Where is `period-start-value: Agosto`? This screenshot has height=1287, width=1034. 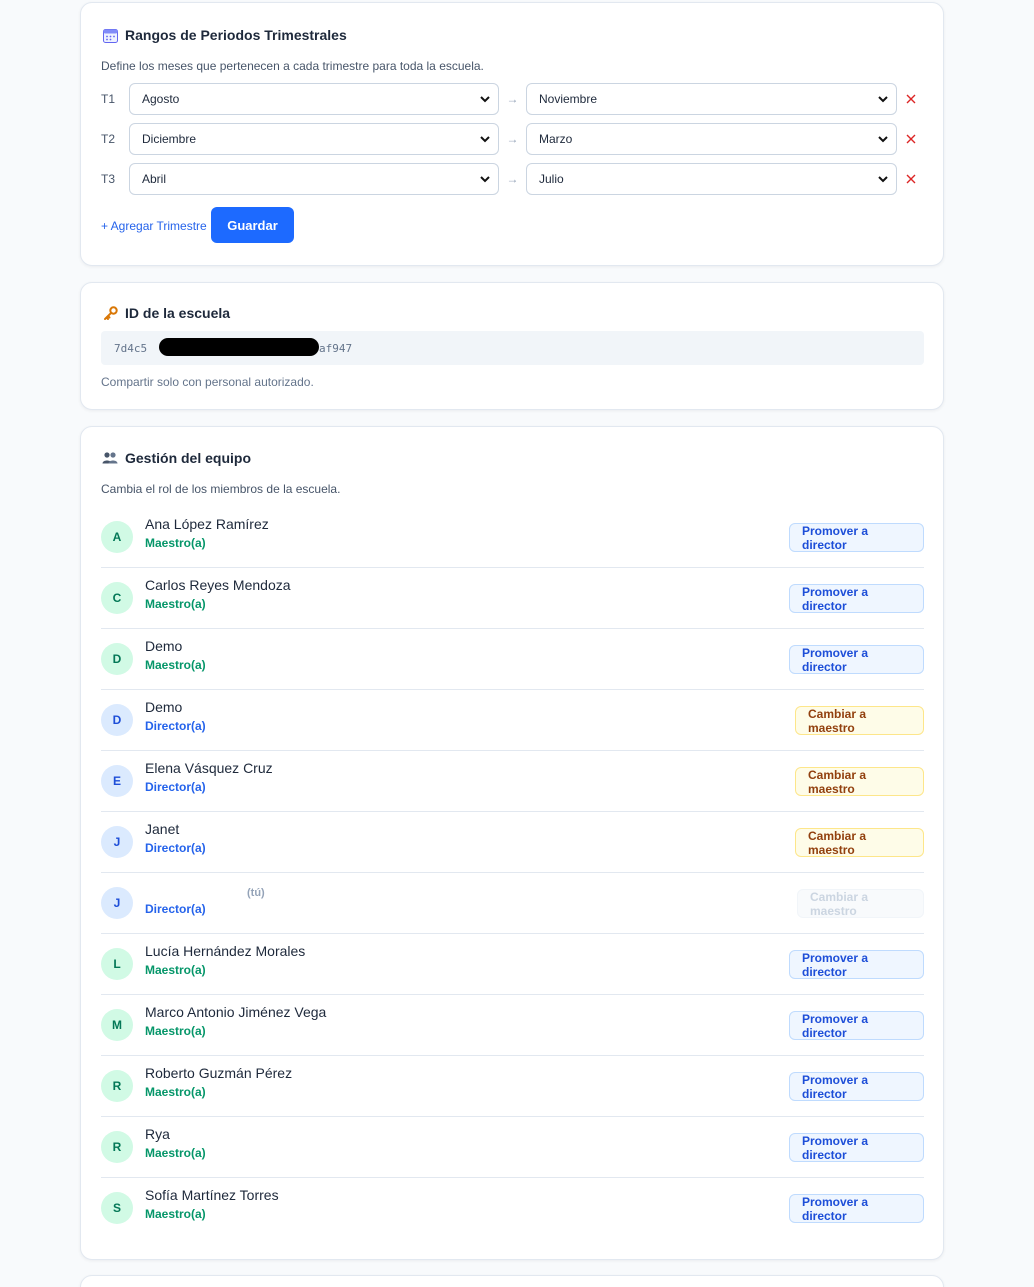 period-start-value: Agosto is located at coordinates (161, 99).